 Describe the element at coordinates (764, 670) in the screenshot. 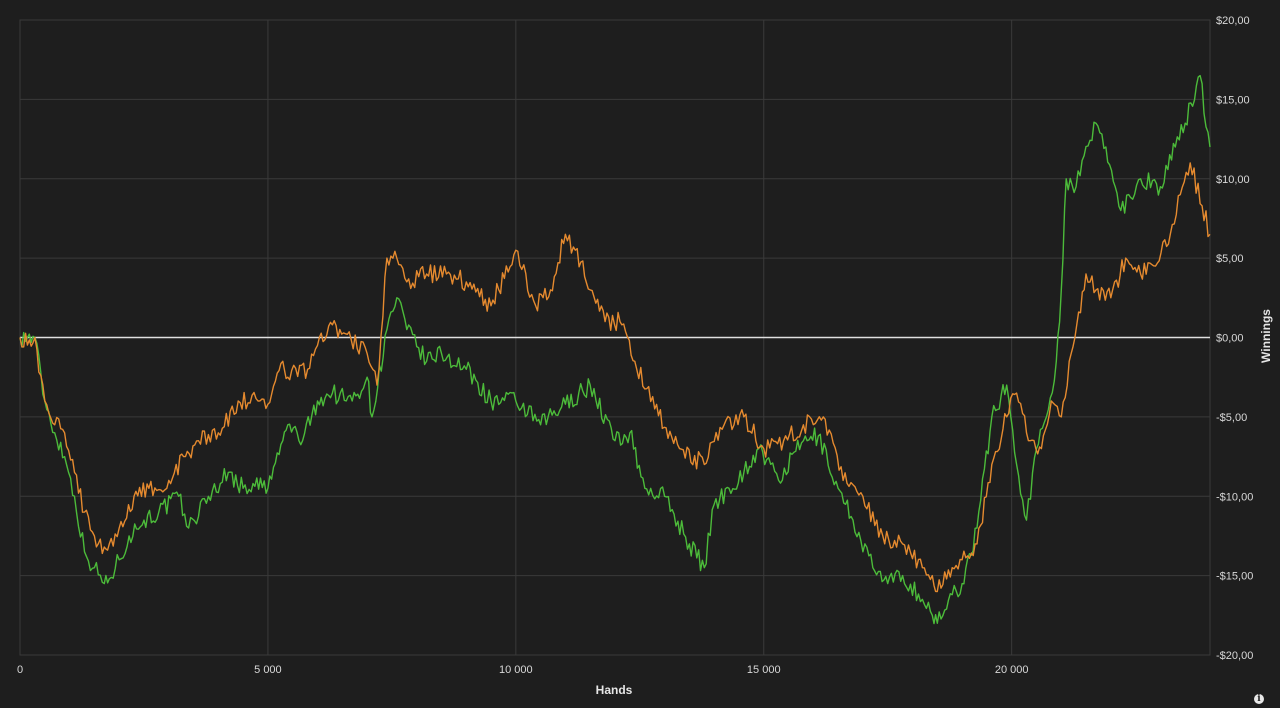

I see `x-tick-label: 15 000` at that location.